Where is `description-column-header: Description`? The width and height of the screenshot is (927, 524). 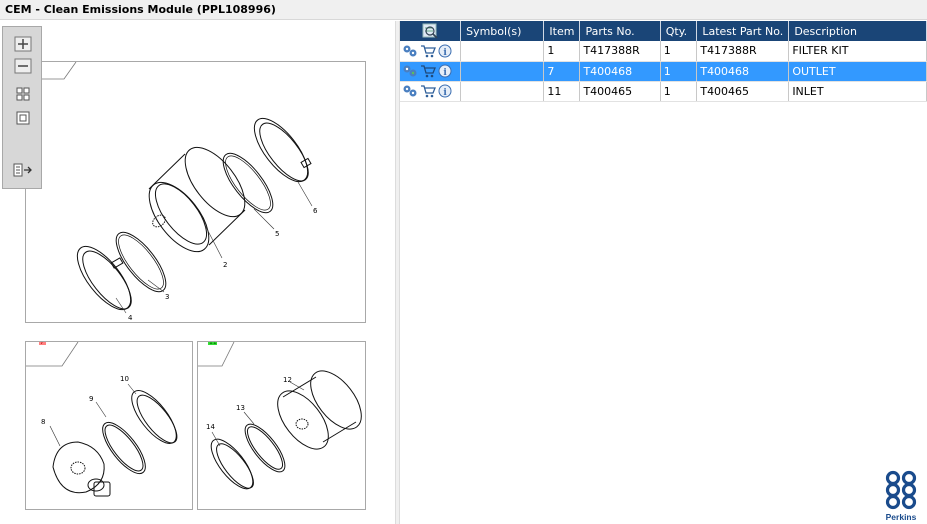
description-column-header: Description is located at coordinates (857, 31).